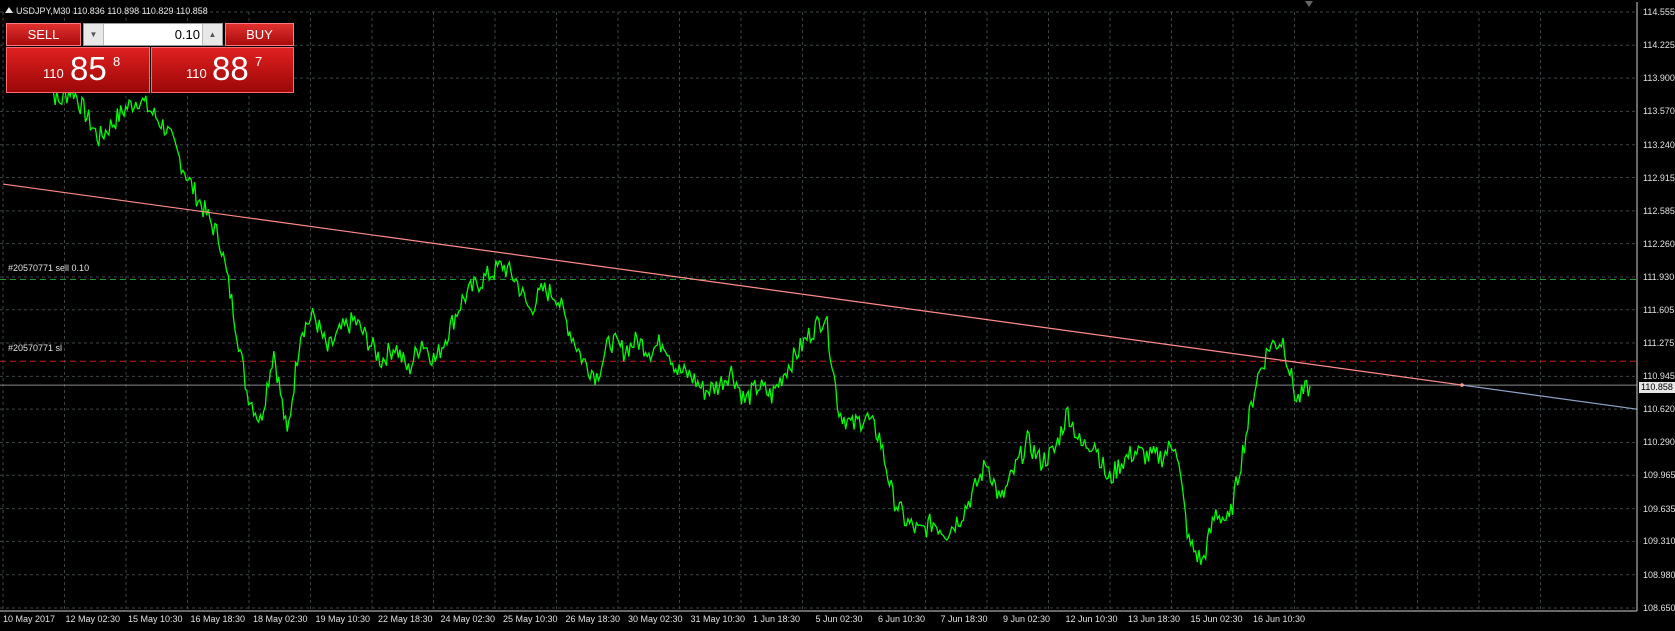 This screenshot has width=1675, height=631. What do you see at coordinates (1659, 574) in the screenshot?
I see `price-tick-label: 108.980` at bounding box center [1659, 574].